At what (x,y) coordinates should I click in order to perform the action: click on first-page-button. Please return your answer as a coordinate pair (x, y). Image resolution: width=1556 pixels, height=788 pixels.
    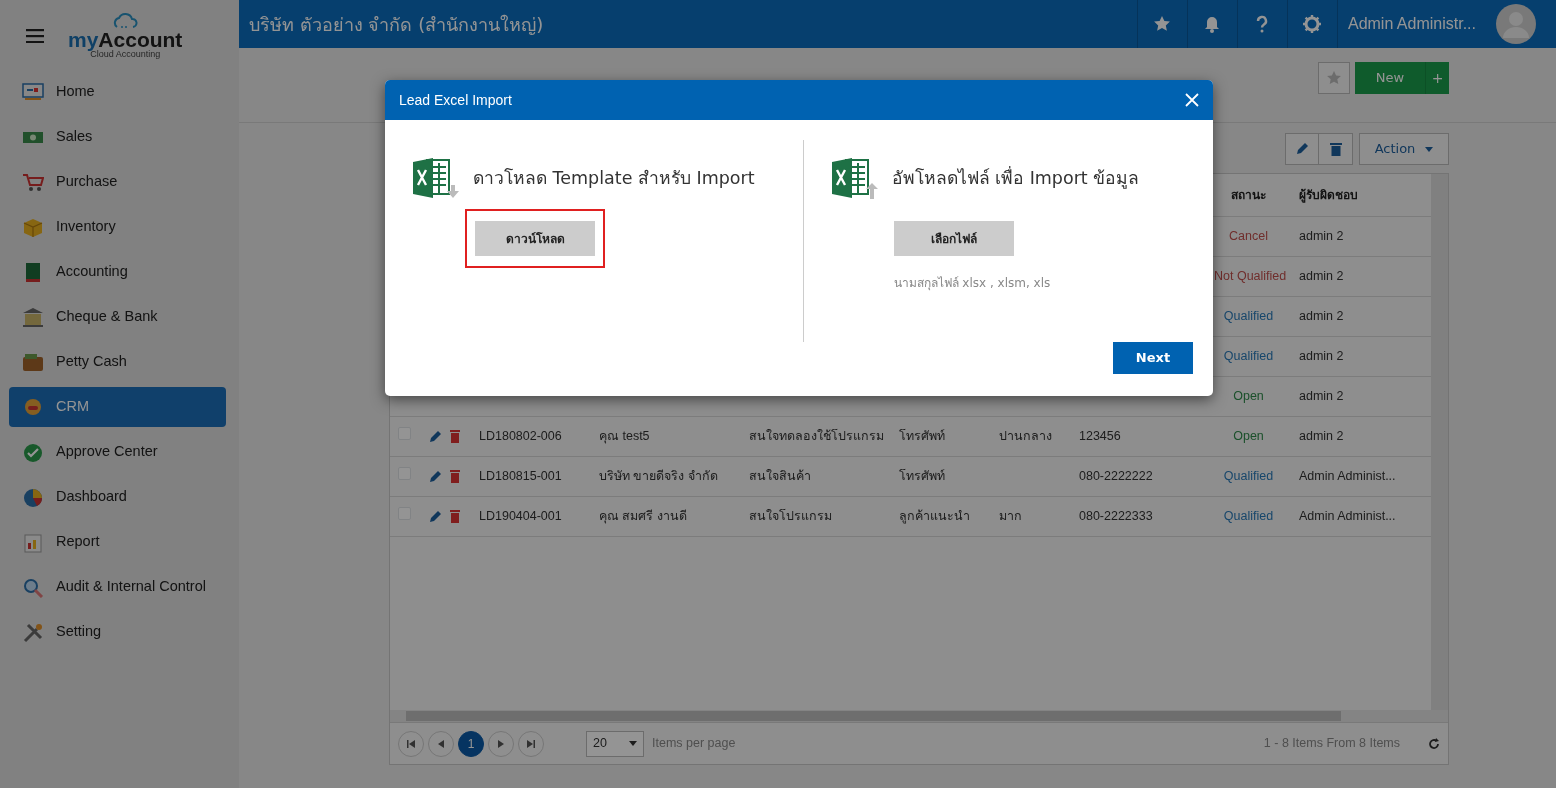
    Looking at the image, I should click on (411, 743).